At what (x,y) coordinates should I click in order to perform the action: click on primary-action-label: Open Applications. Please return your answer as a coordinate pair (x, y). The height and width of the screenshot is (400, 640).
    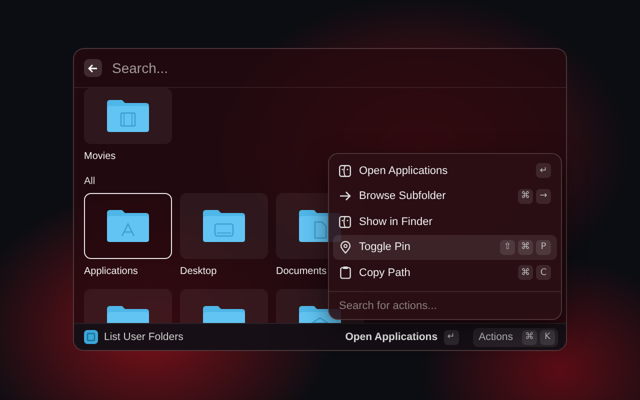
    Looking at the image, I should click on (391, 337).